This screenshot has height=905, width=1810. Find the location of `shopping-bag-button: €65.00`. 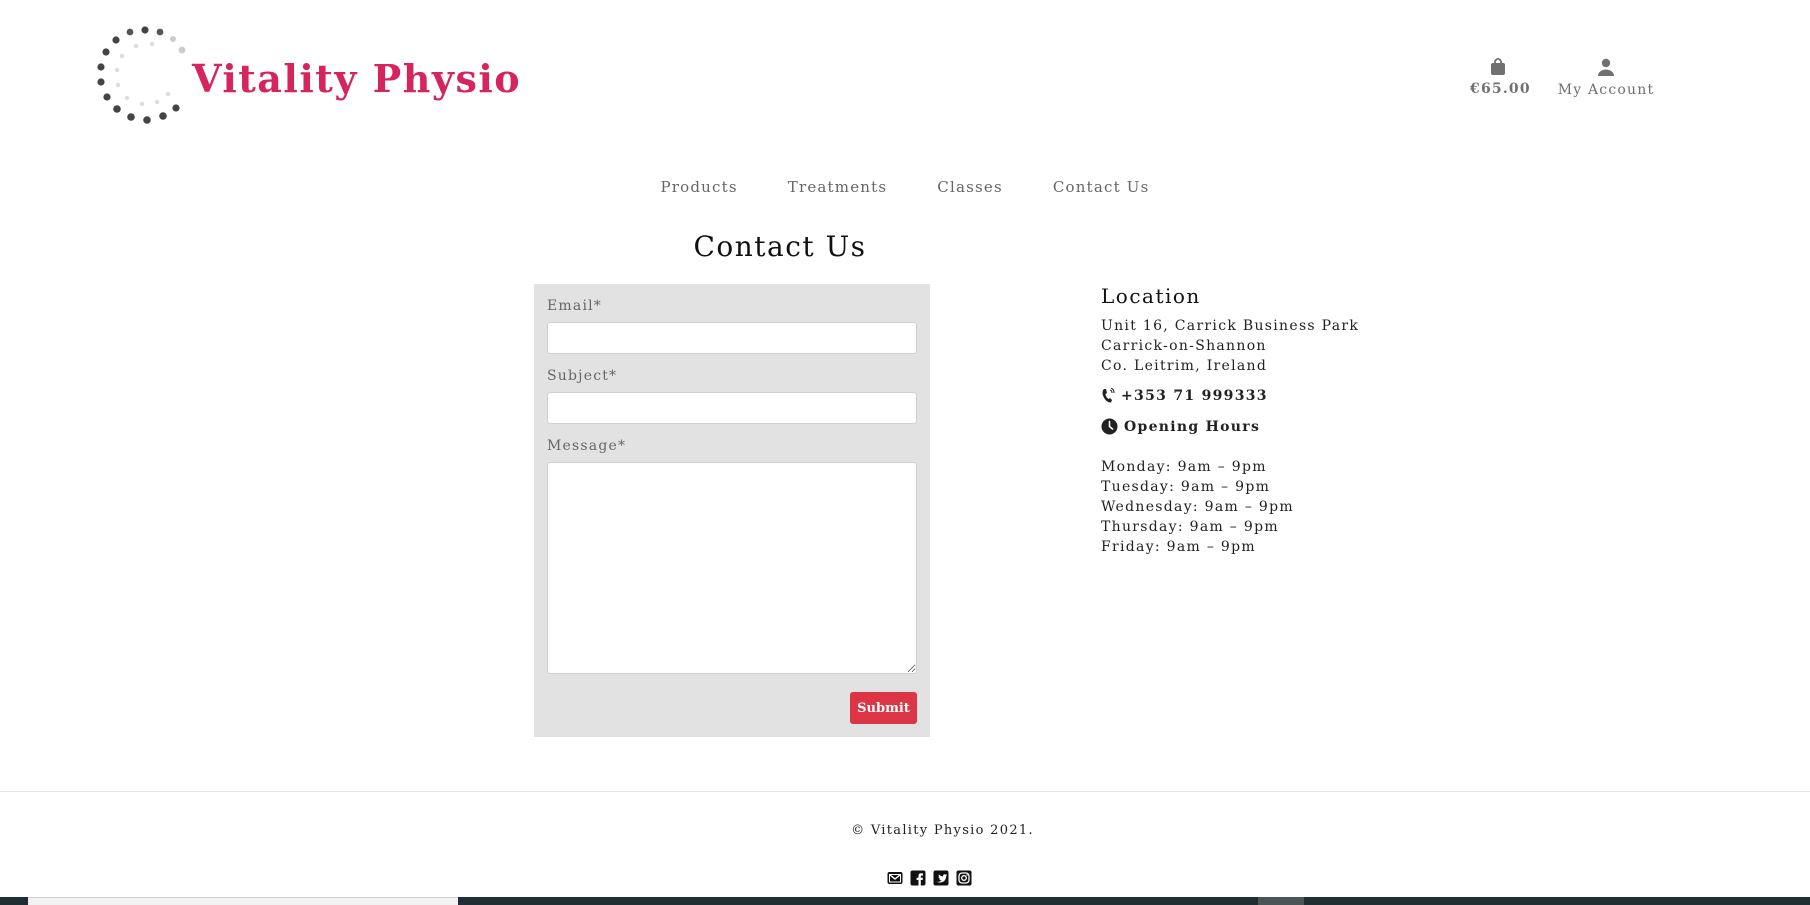

shopping-bag-button: €65.00 is located at coordinates (1500, 77).